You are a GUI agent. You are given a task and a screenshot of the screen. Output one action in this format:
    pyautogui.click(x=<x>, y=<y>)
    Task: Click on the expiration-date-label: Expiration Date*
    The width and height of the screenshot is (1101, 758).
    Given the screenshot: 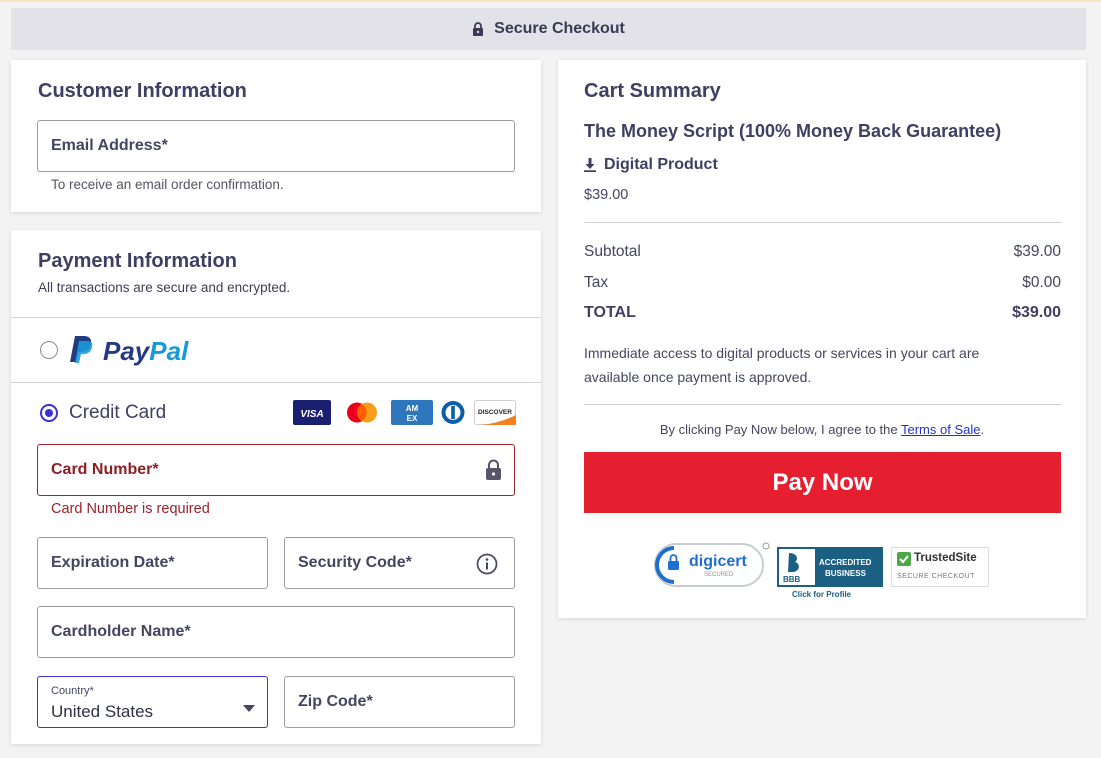 What is the action you would take?
    pyautogui.click(x=113, y=562)
    